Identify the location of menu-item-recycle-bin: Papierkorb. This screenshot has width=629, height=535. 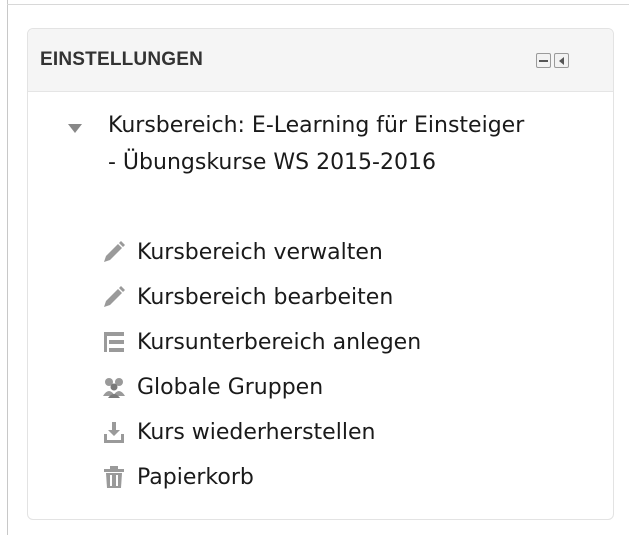
(177, 477).